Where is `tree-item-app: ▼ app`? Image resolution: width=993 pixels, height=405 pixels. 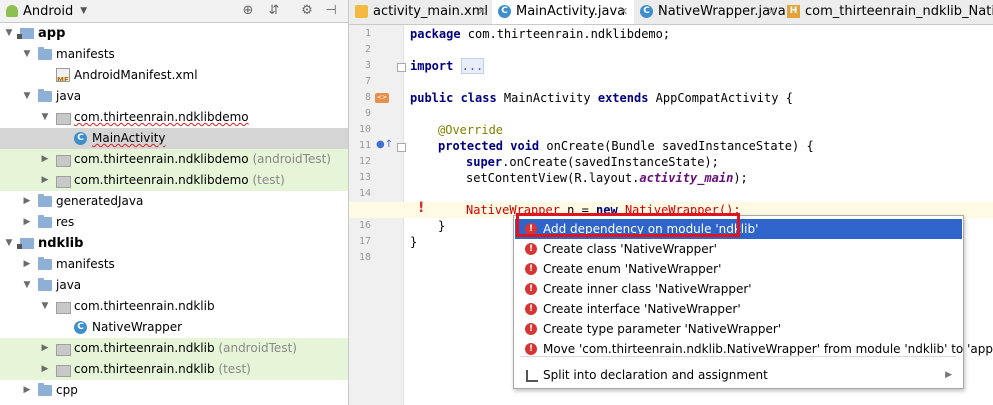
tree-item-app: ▼ app is located at coordinates (174, 33).